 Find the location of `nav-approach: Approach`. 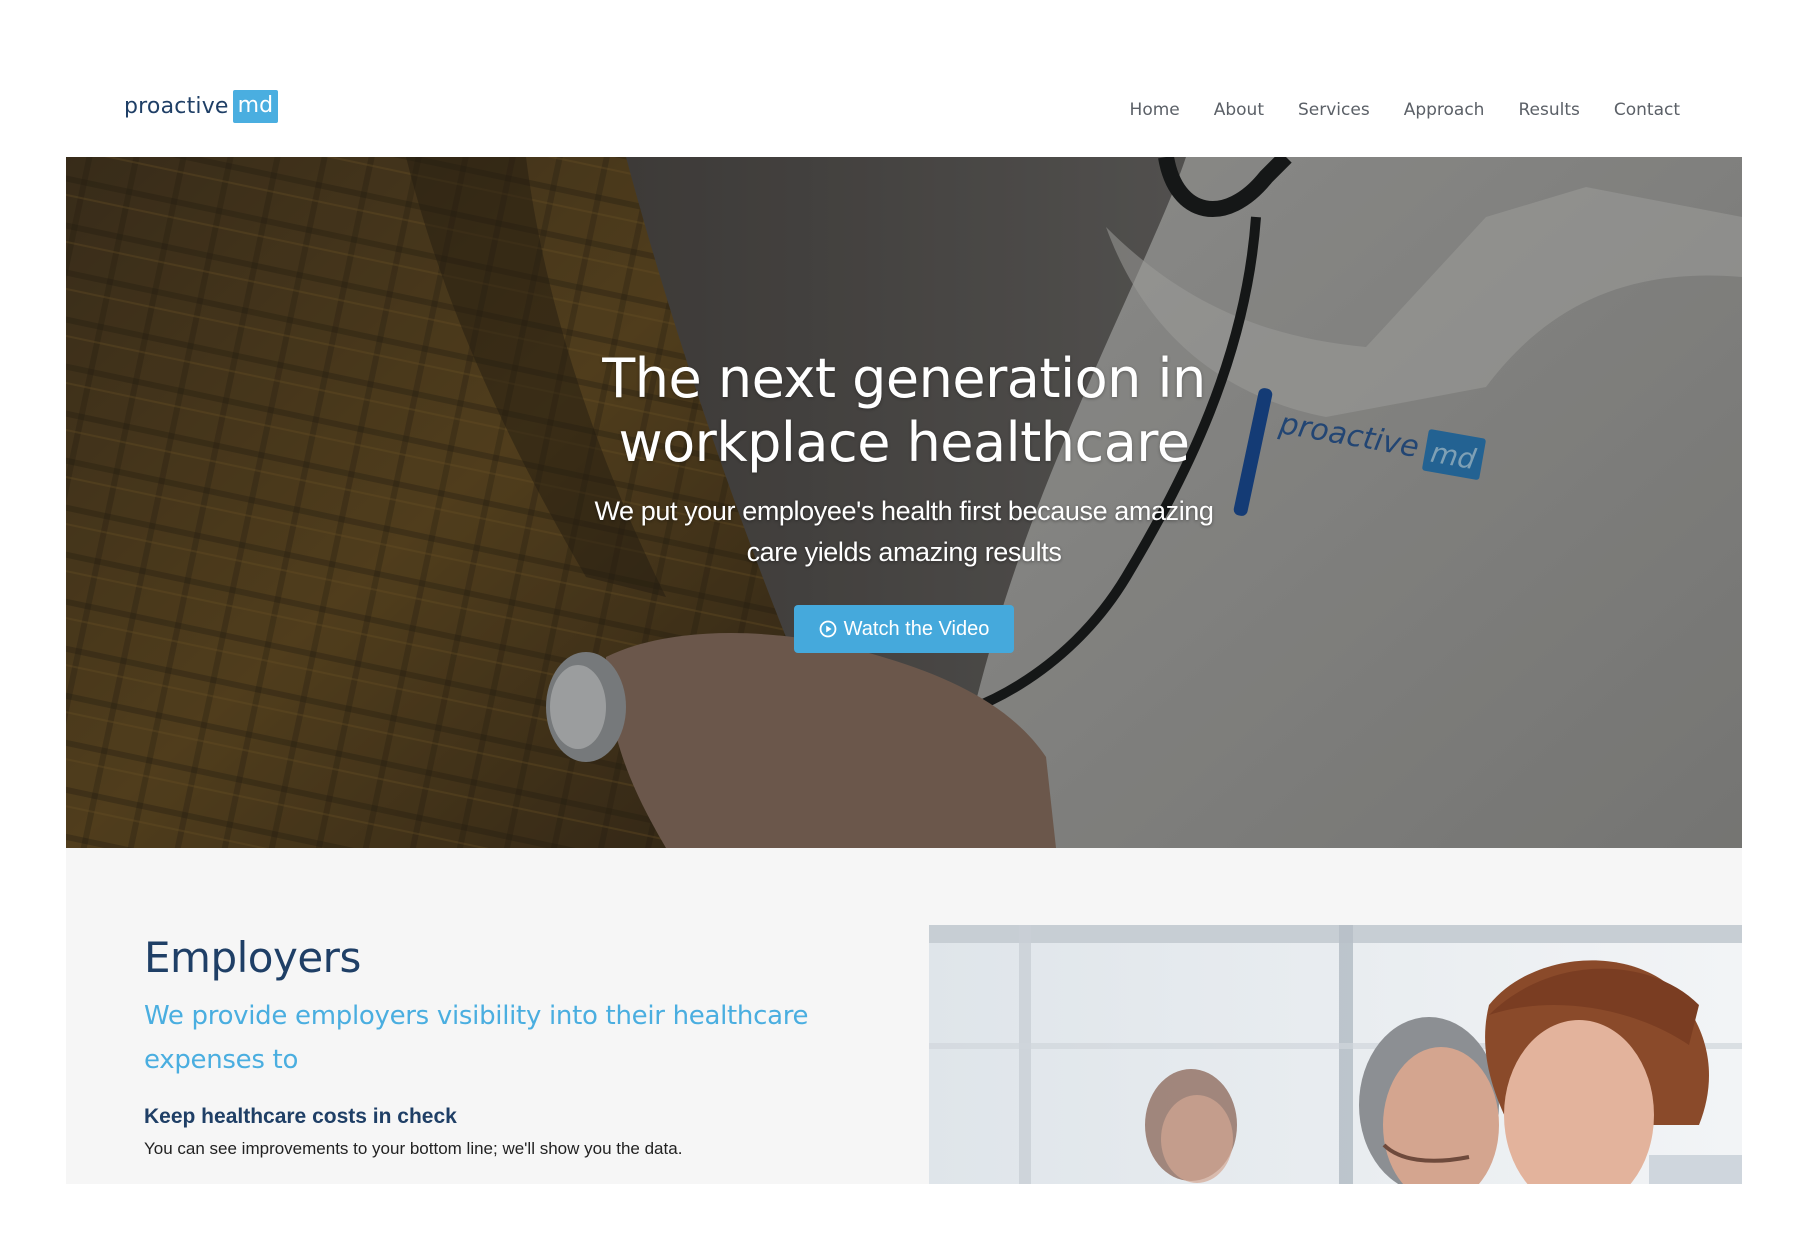

nav-approach: Approach is located at coordinates (1444, 110).